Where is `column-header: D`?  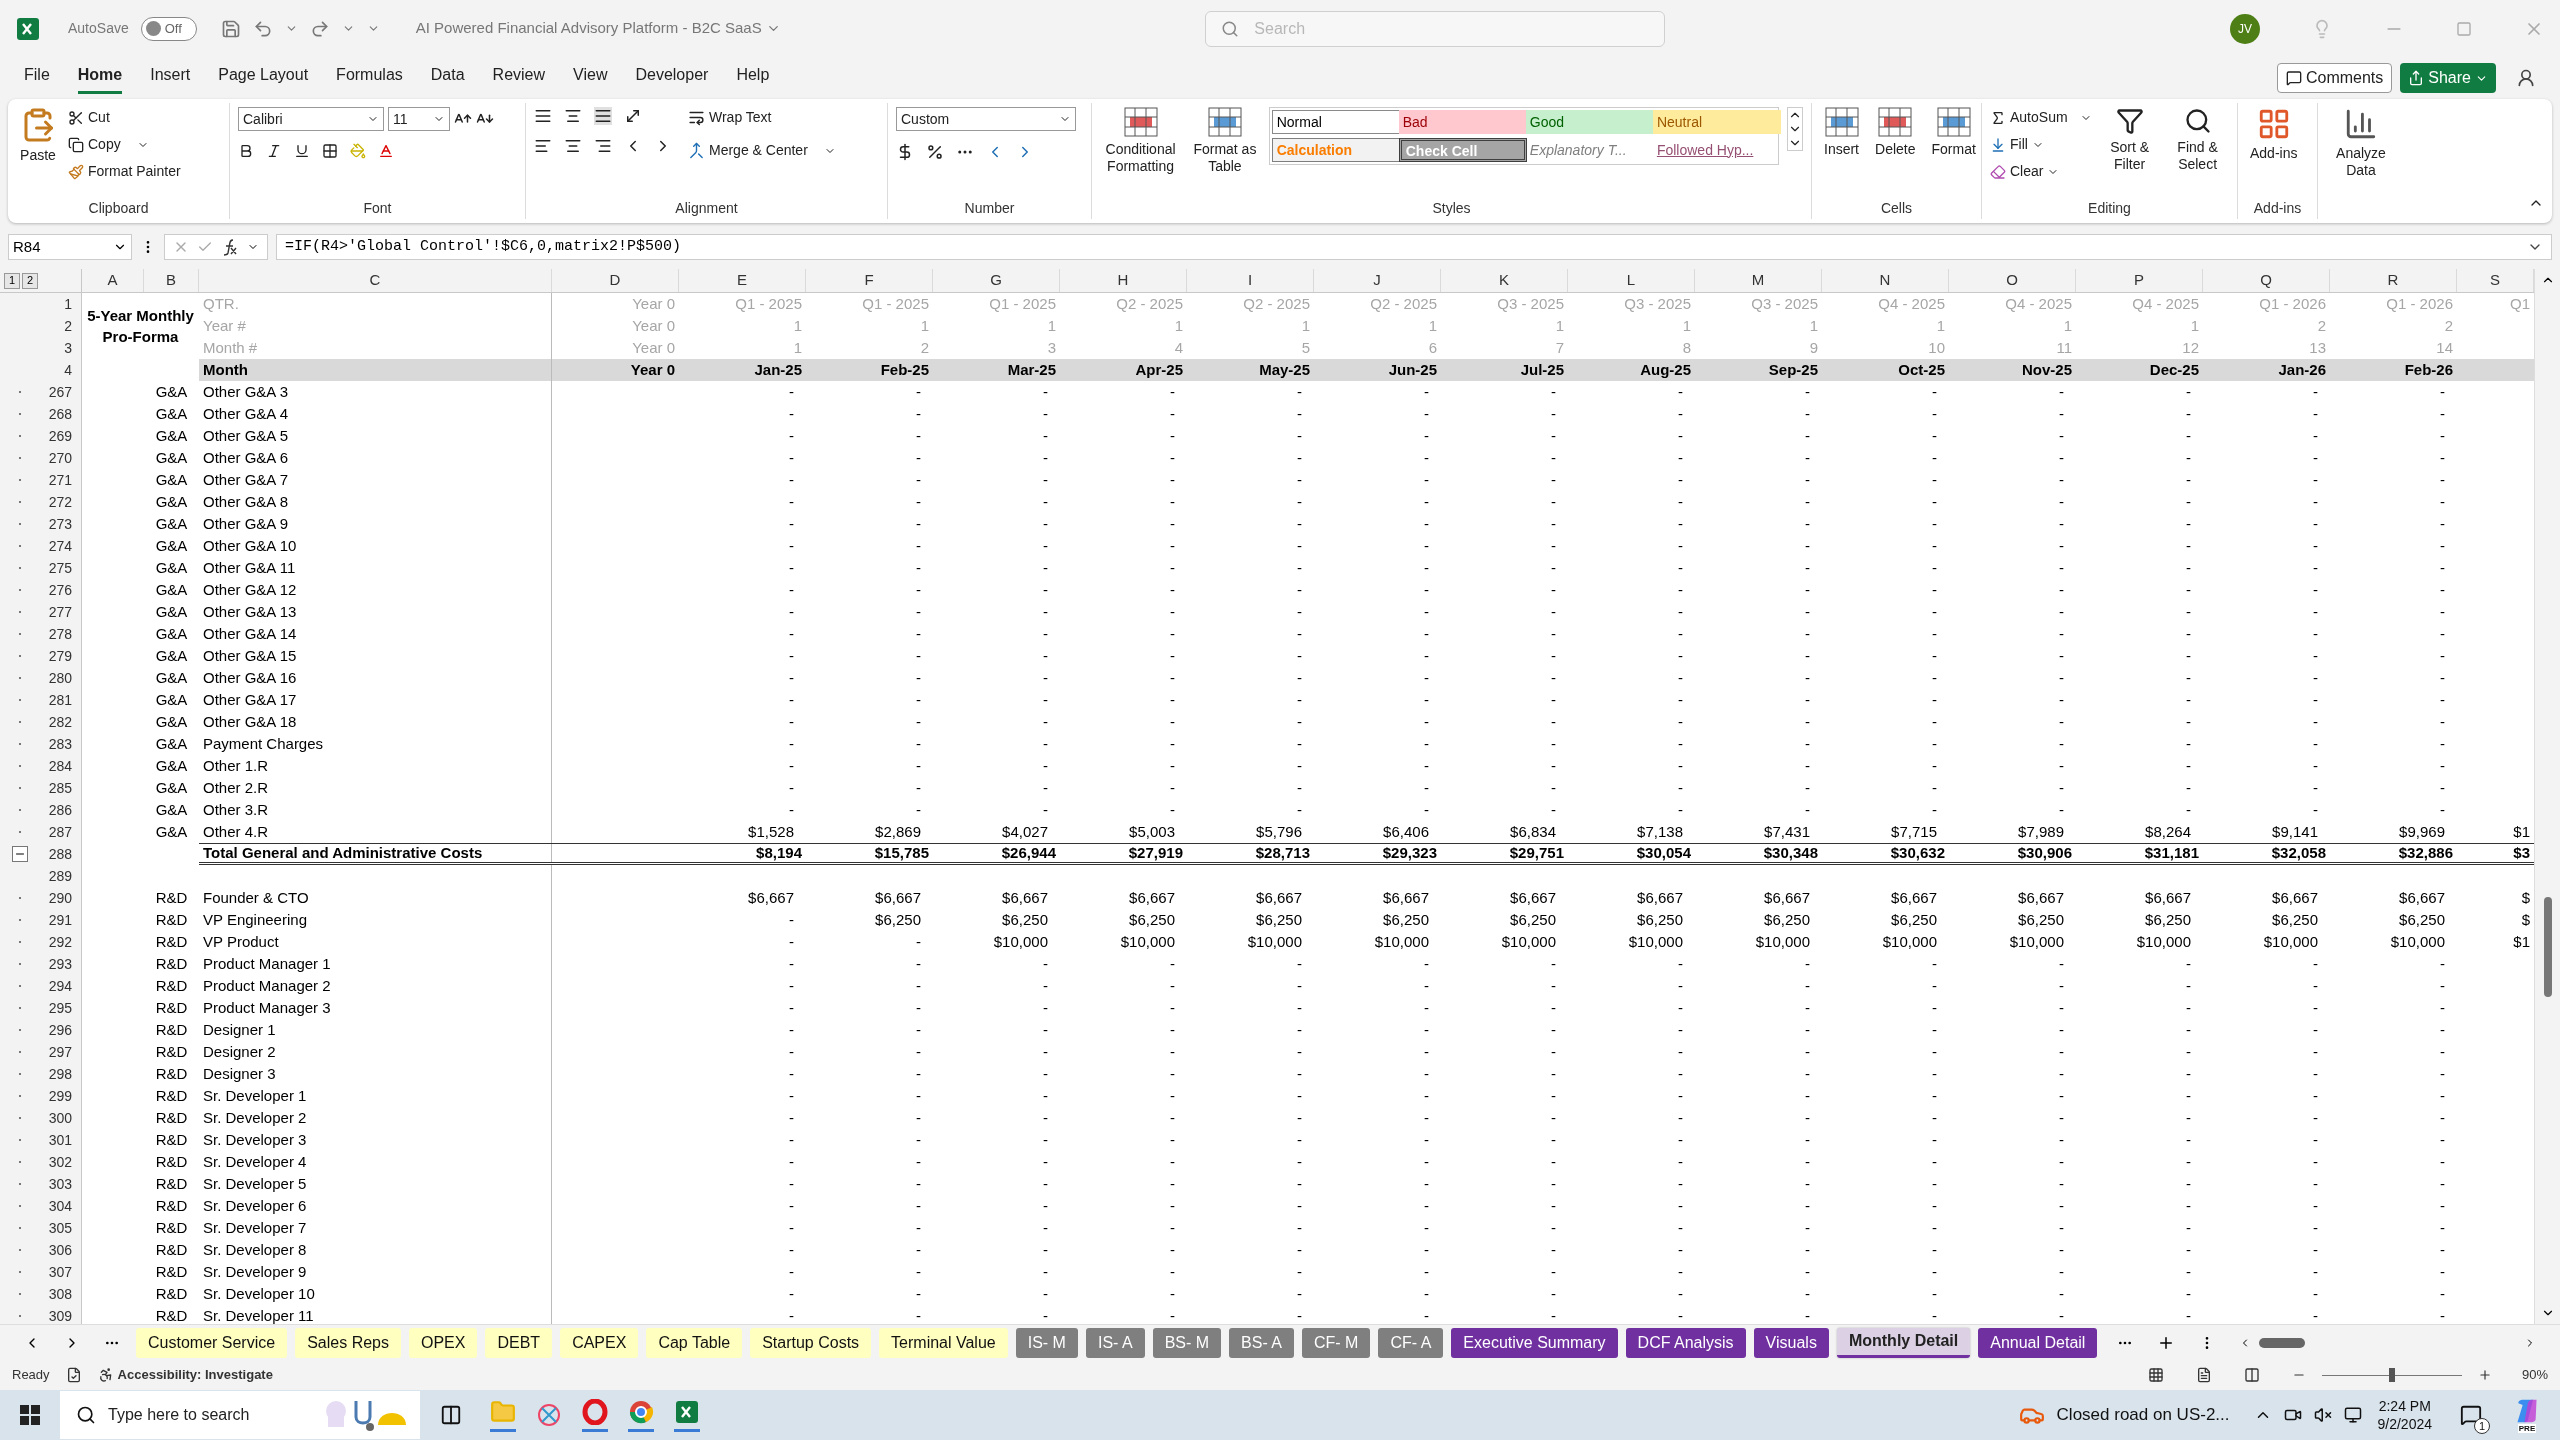
column-header: D is located at coordinates (615, 280).